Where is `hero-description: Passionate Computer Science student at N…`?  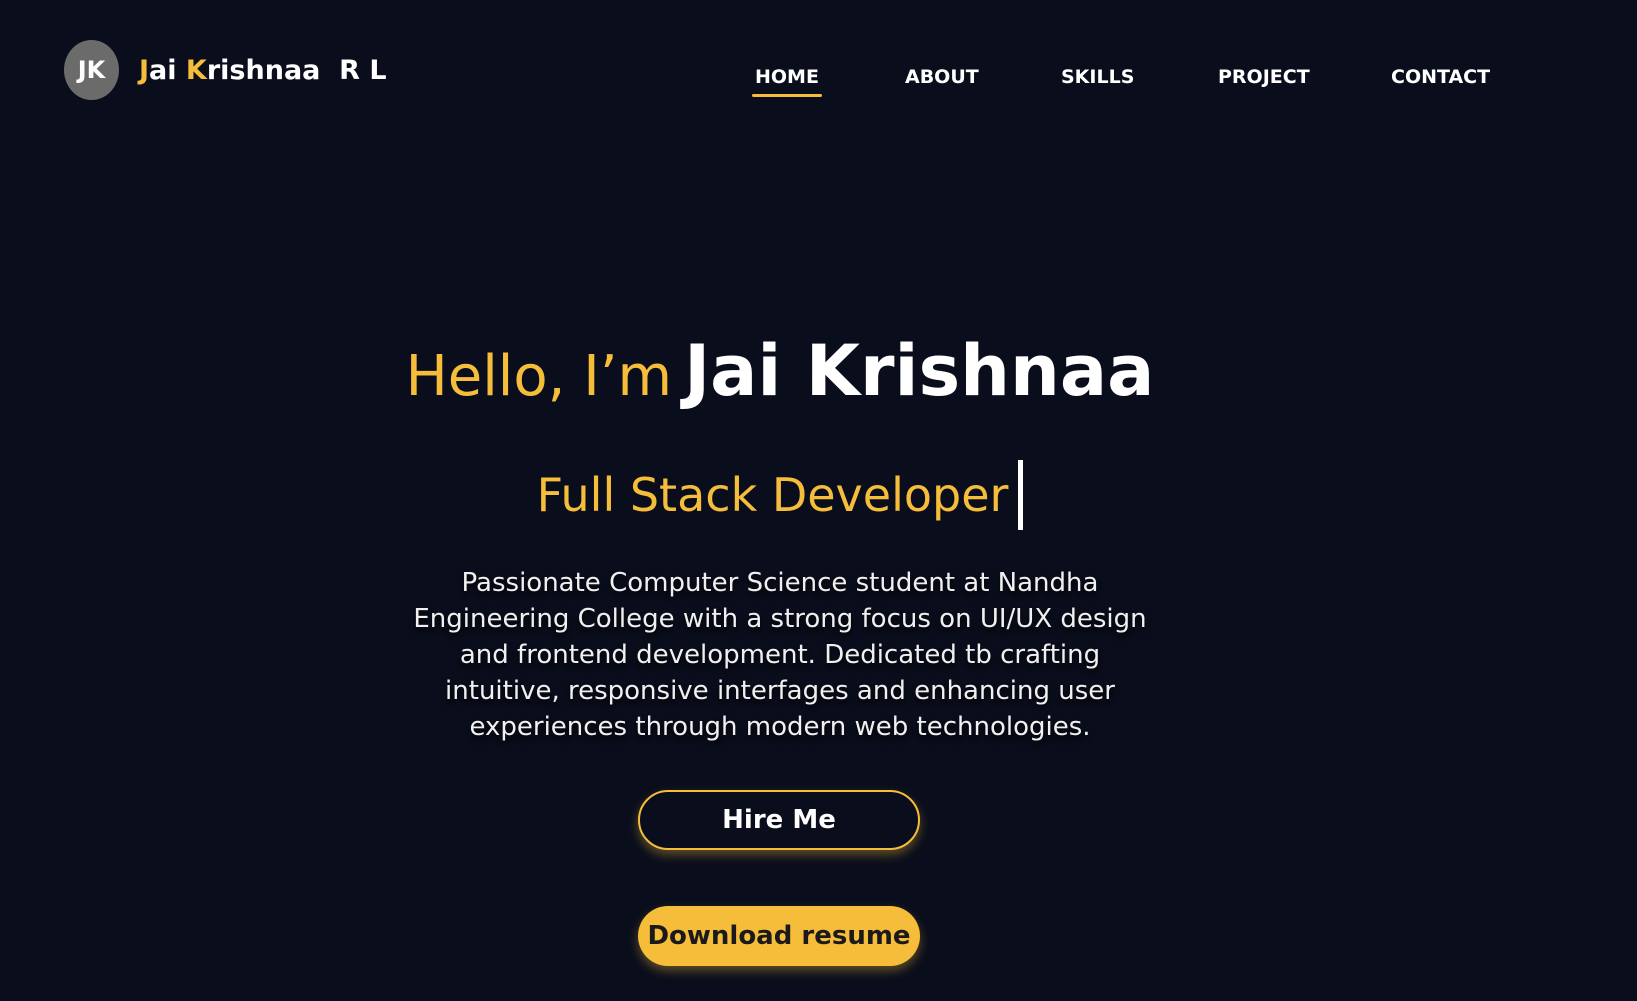
hero-description: Passionate Computer Science student at N… is located at coordinates (780, 655).